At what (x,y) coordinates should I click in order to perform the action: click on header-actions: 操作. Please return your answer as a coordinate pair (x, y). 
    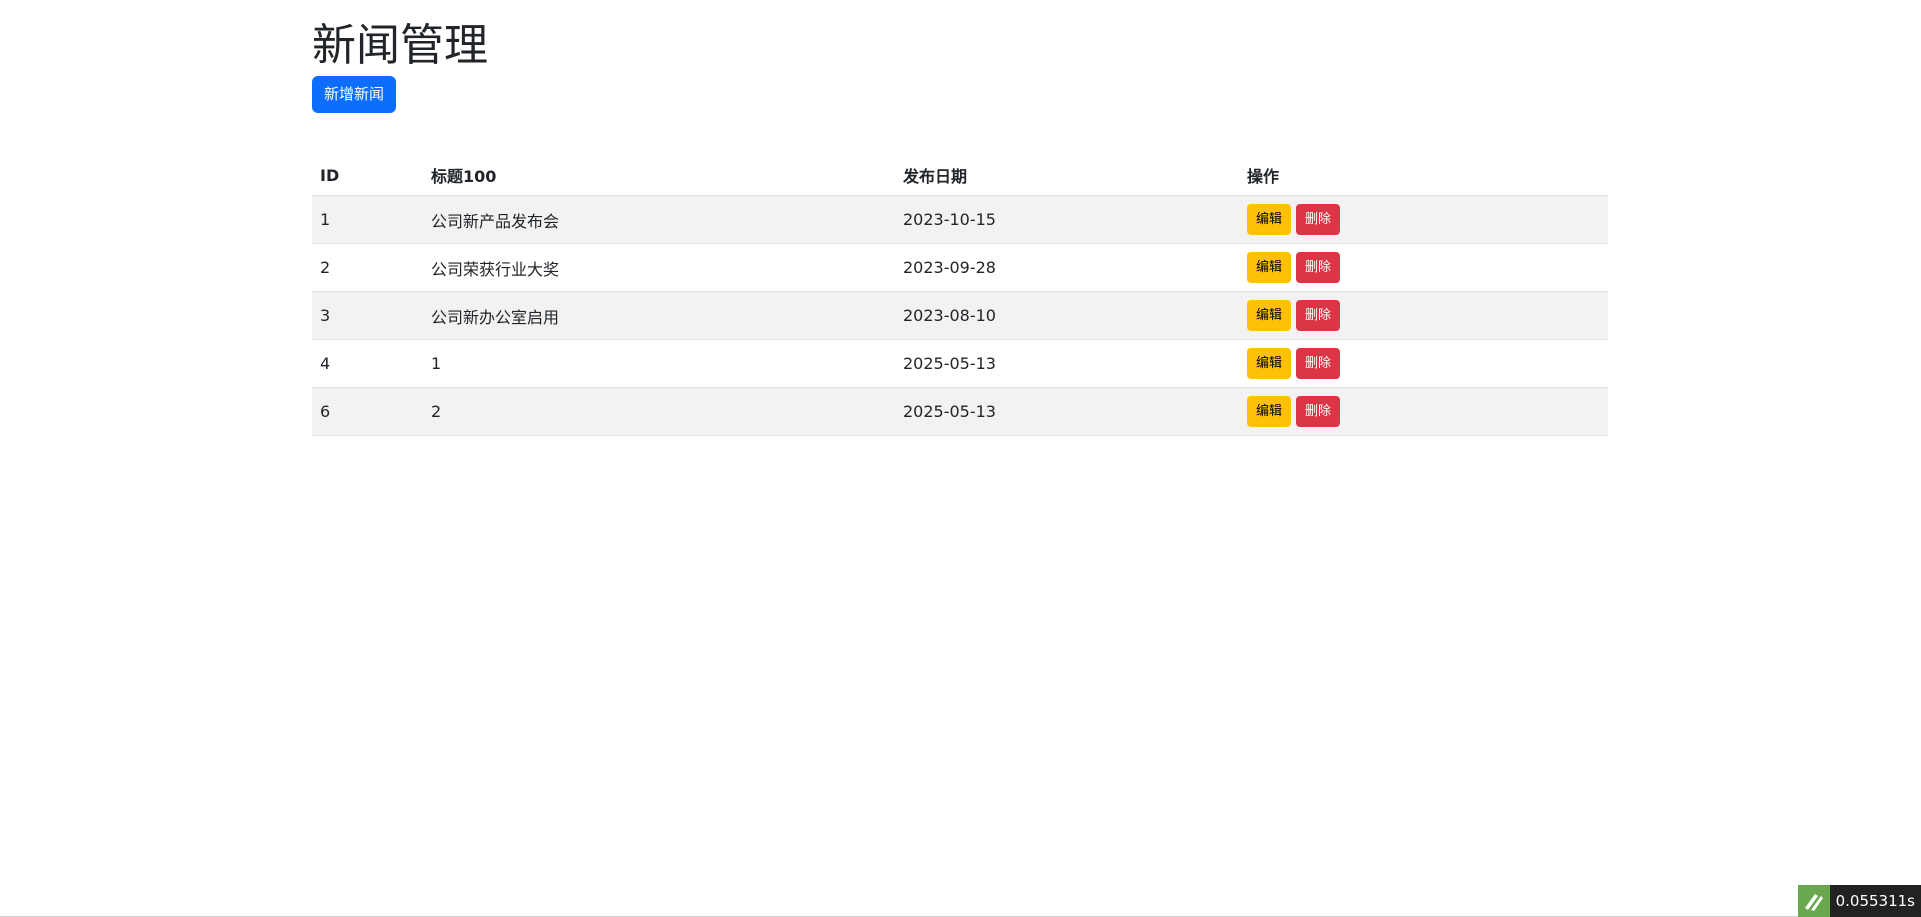
    Looking at the image, I should click on (1423, 175).